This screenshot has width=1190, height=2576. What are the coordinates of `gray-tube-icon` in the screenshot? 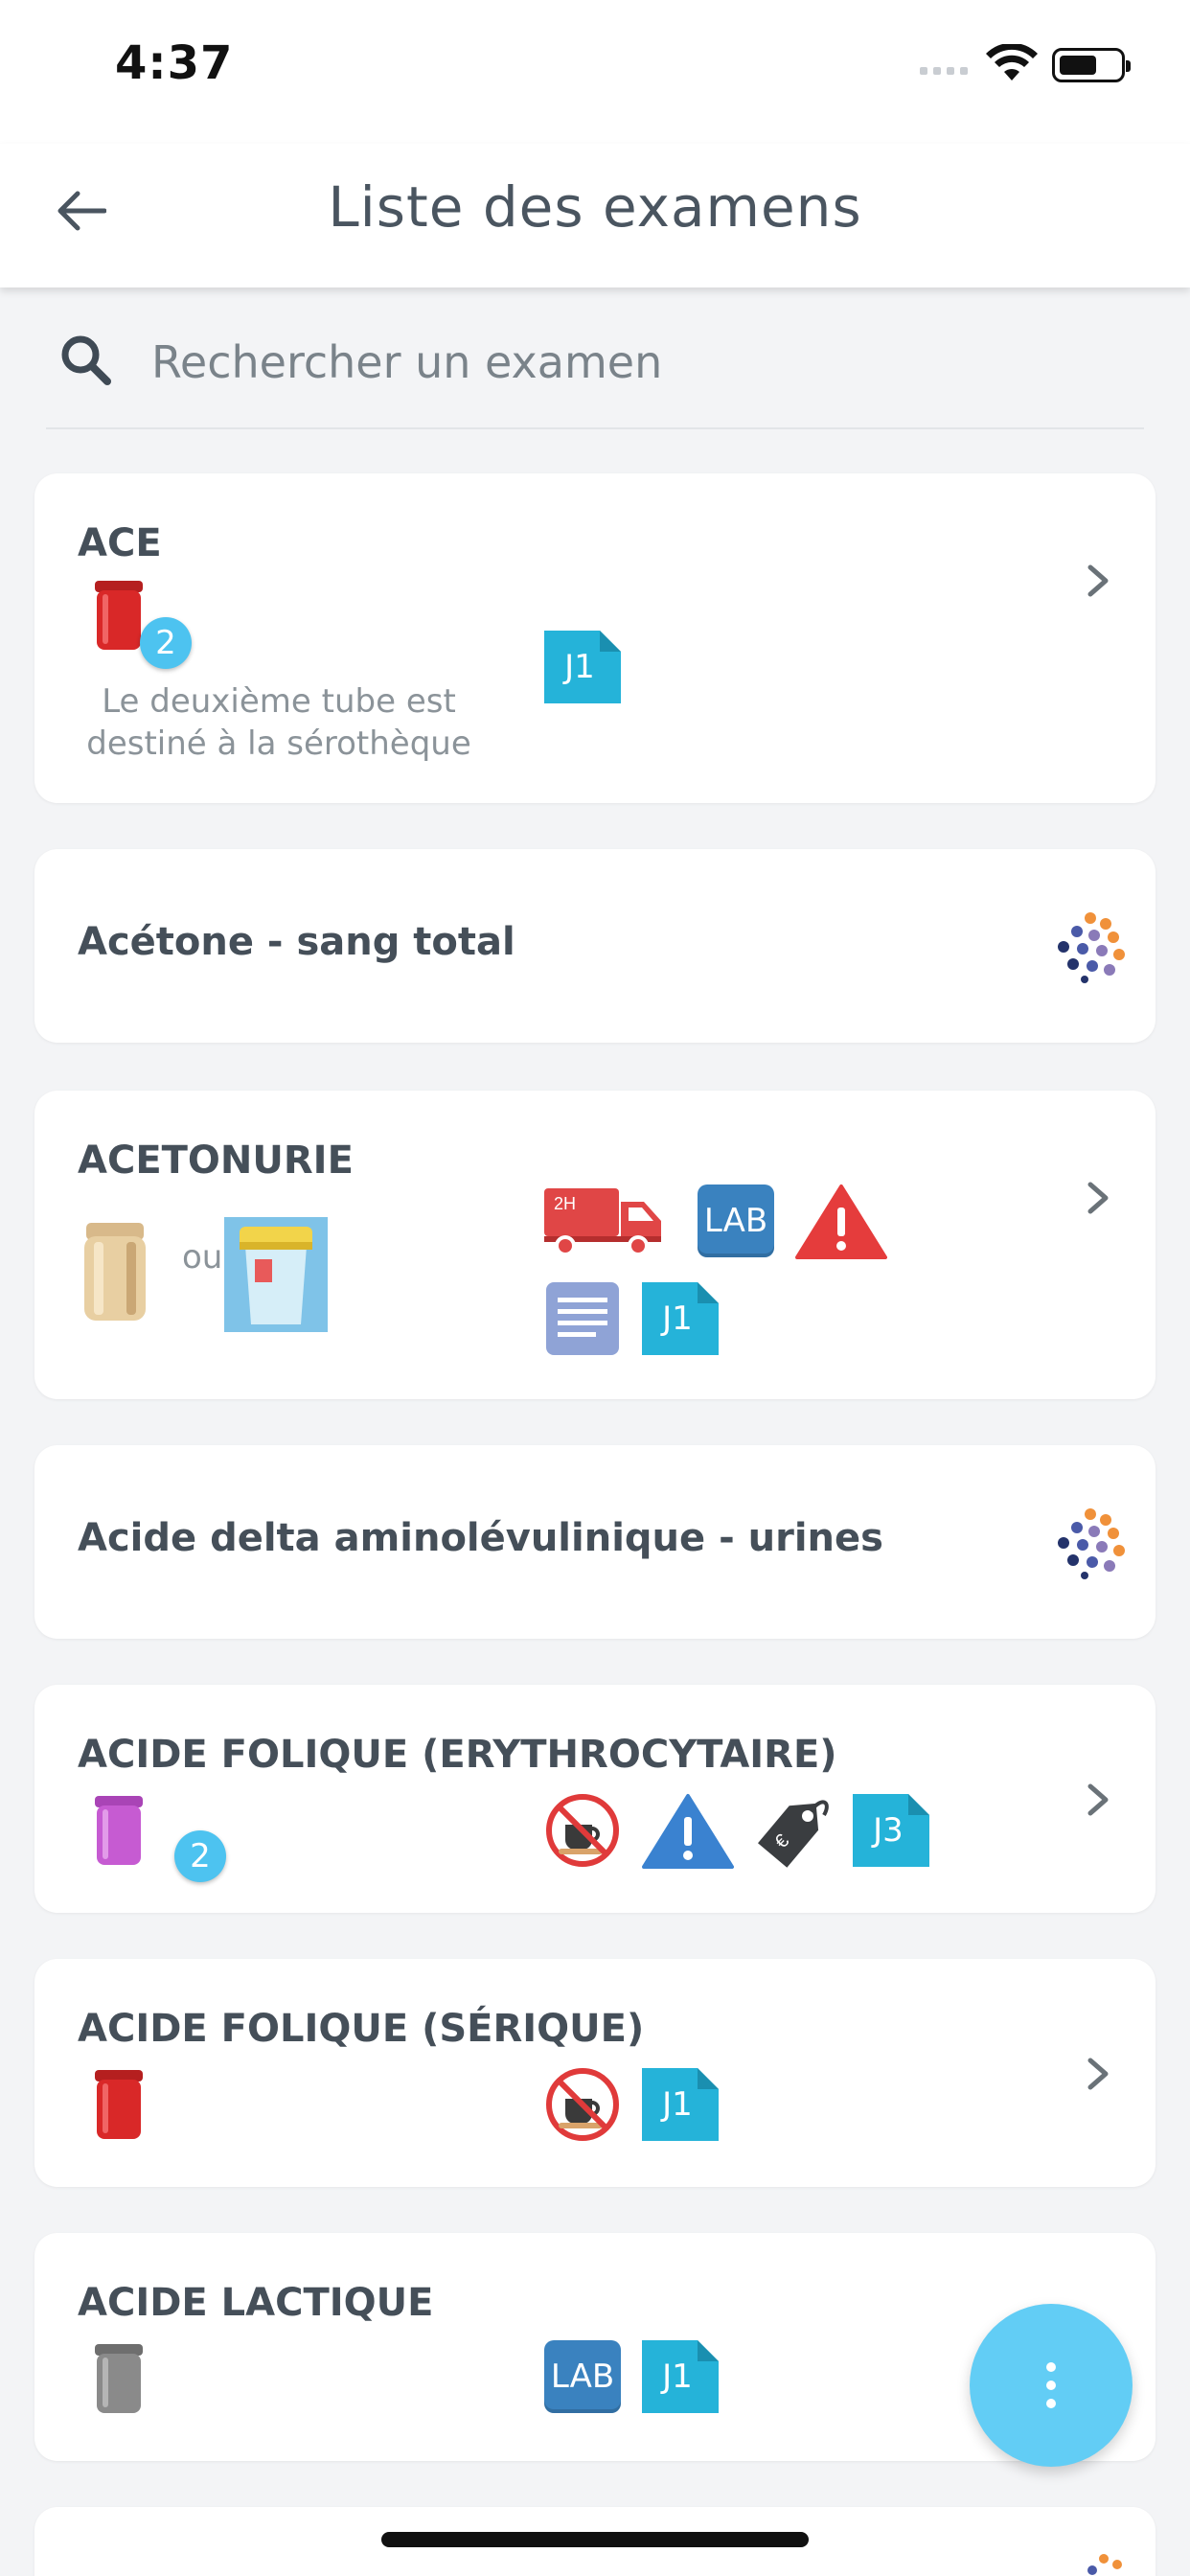 It's located at (119, 2378).